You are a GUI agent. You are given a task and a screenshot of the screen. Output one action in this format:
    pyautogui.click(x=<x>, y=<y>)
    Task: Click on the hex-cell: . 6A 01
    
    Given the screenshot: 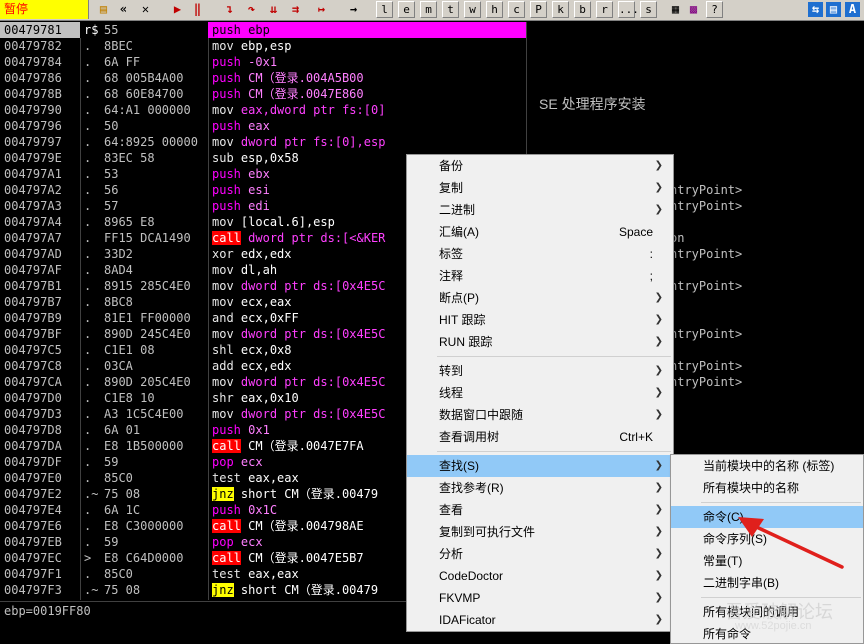 What is the action you would take?
    pyautogui.click(x=144, y=430)
    